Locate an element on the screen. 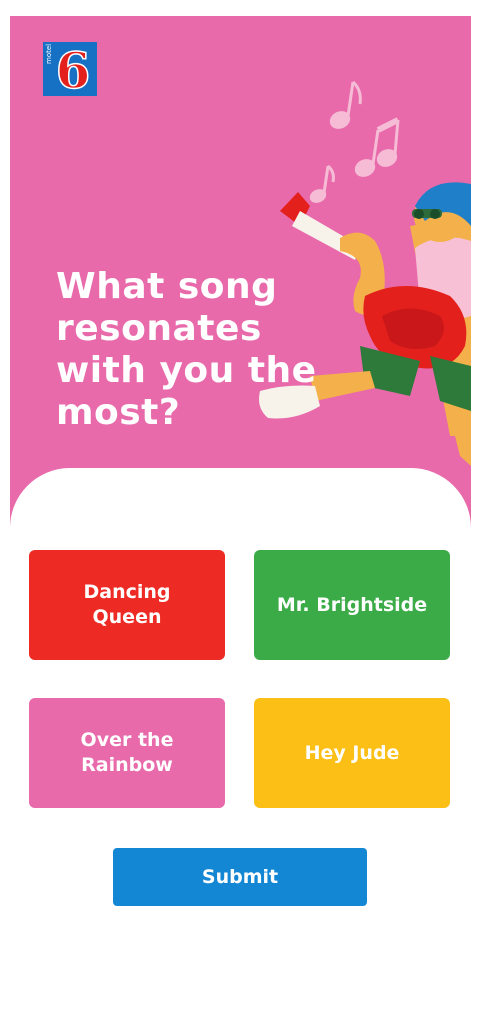 This screenshot has width=481, height=1030. submit-button: Submit is located at coordinates (240, 877).